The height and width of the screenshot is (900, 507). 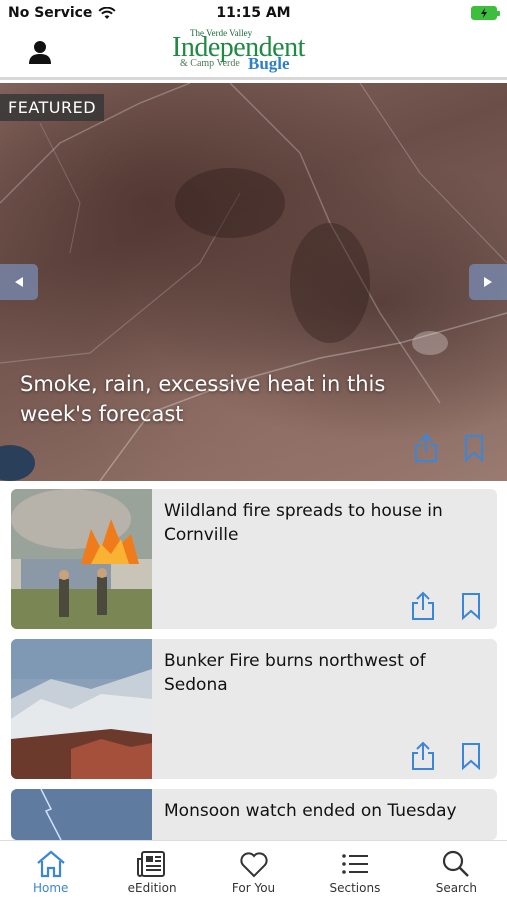 I want to click on article-title: Bunker Fire burns northwest of Sedona, so click(x=324, y=673).